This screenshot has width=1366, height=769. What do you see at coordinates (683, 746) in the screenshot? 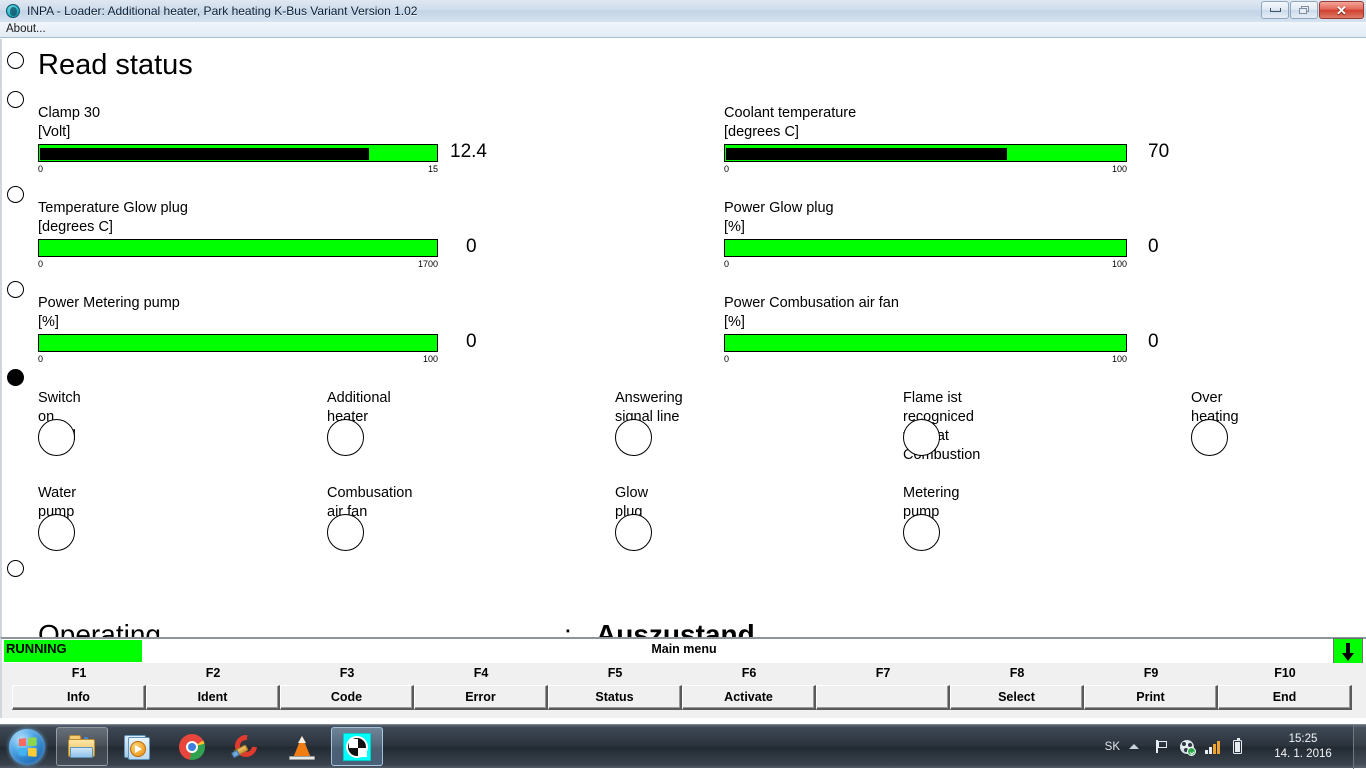
I see `windows-taskbar: SK 15:25 14. 1. 2016` at bounding box center [683, 746].